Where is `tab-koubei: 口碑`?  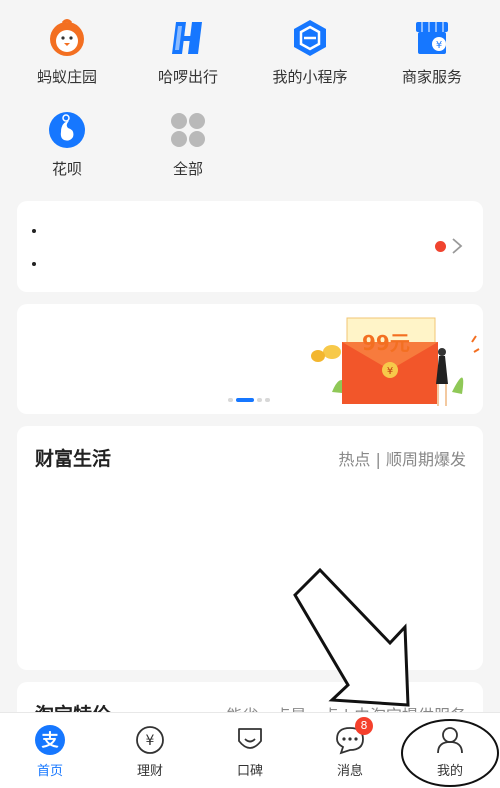
tab-koubei: 口碑 is located at coordinates (250, 752).